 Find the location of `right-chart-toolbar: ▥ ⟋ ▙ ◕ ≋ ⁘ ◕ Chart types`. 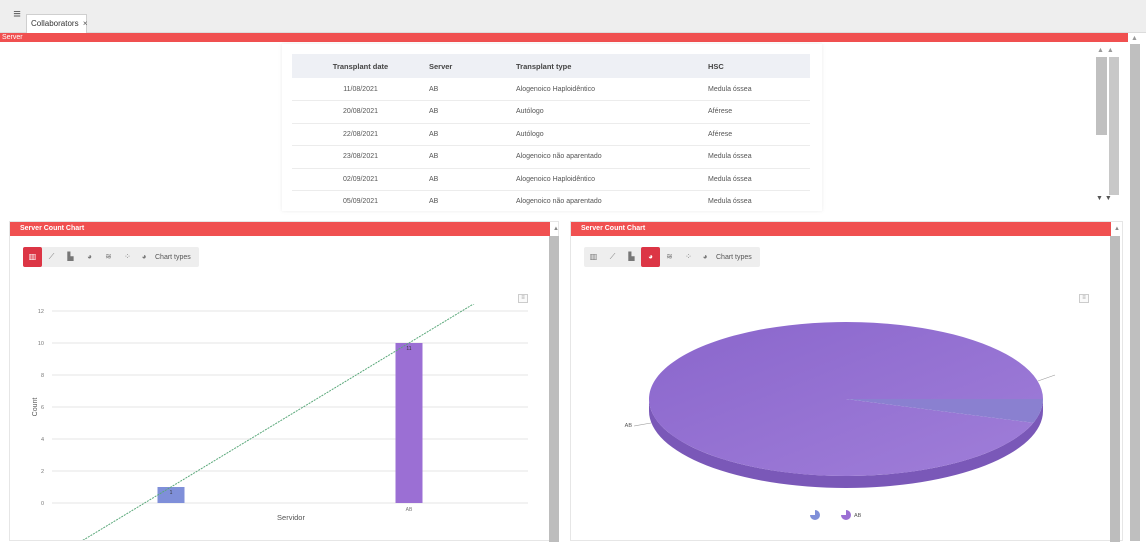

right-chart-toolbar: ▥ ⟋ ▙ ◕ ≋ ⁘ ◕ Chart types is located at coordinates (672, 257).